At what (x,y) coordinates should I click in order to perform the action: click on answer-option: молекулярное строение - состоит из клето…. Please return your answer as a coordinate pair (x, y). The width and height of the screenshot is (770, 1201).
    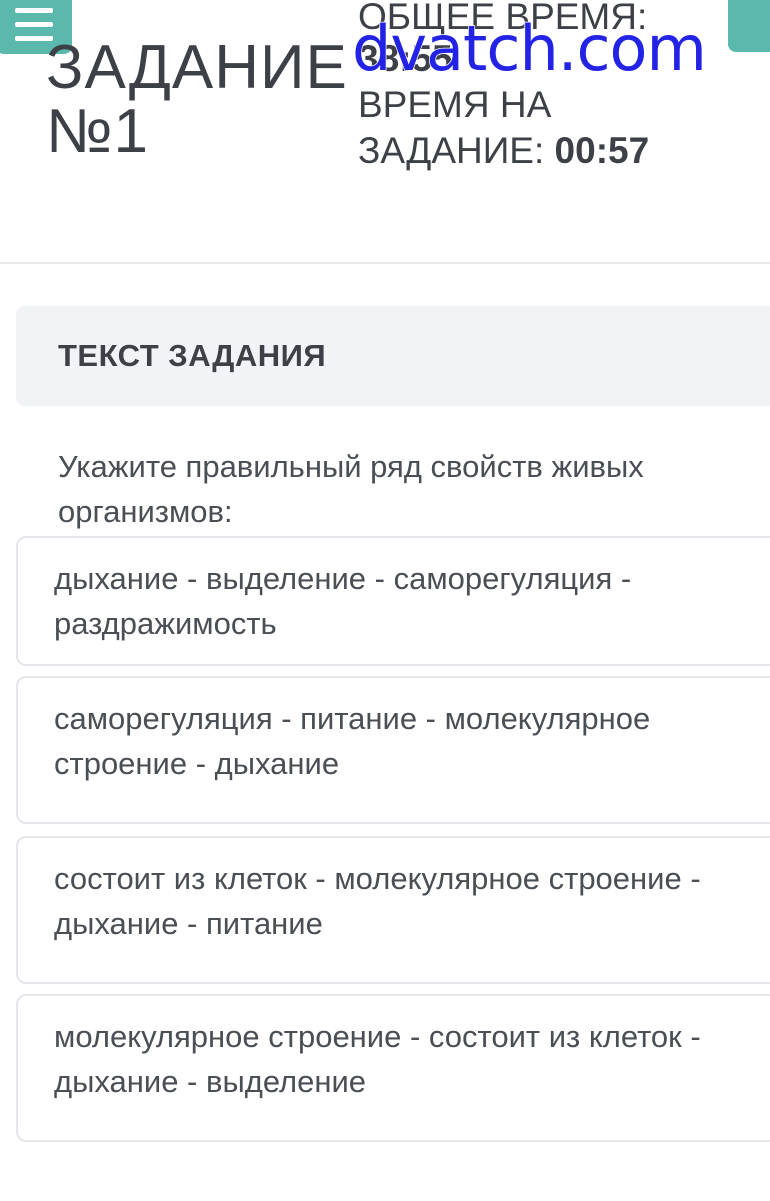
    Looking at the image, I should click on (393, 1068).